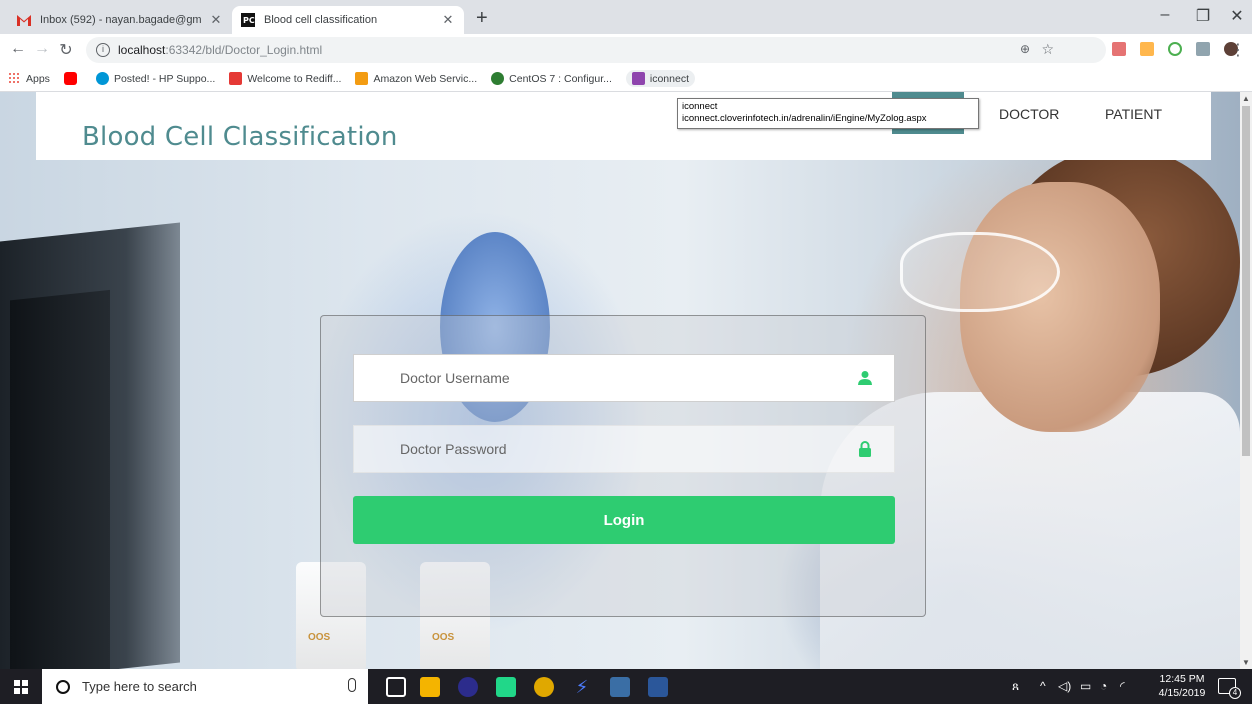 The height and width of the screenshot is (704, 1252). I want to click on lock-icon, so click(865, 449).